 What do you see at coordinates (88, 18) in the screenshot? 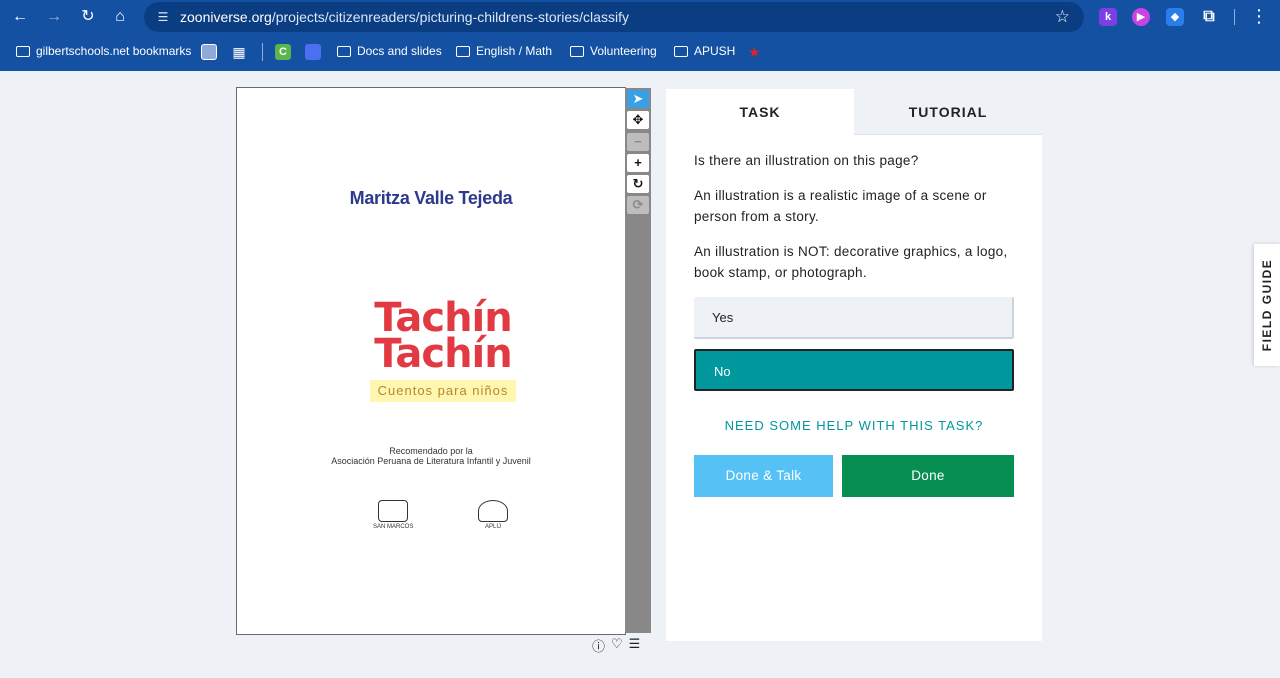
I see `reload-icon: ↻` at bounding box center [88, 18].